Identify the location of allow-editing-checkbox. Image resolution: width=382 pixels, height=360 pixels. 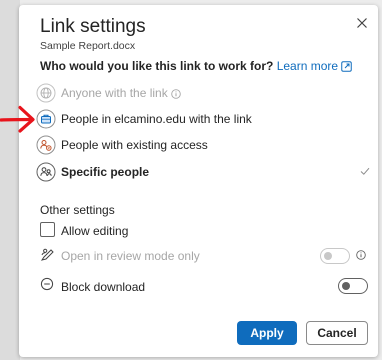
(47, 229).